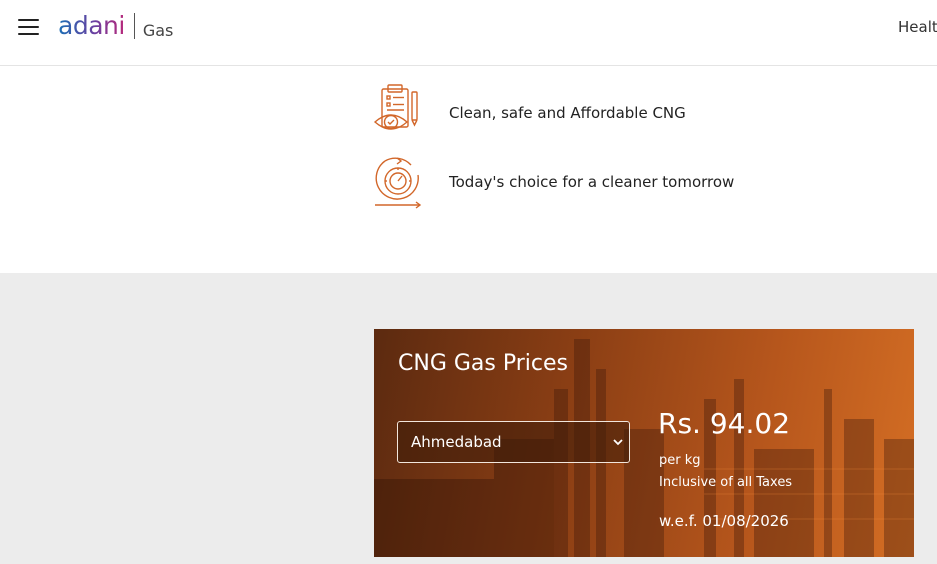  Describe the element at coordinates (456, 442) in the screenshot. I see `city-select-value: Ahmedabad` at that location.